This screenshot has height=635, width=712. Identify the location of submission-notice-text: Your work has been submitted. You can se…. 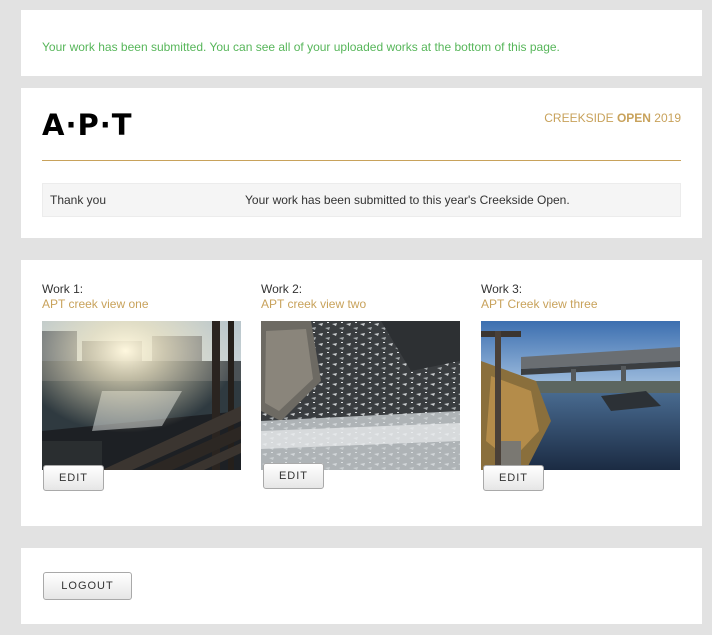
(301, 47).